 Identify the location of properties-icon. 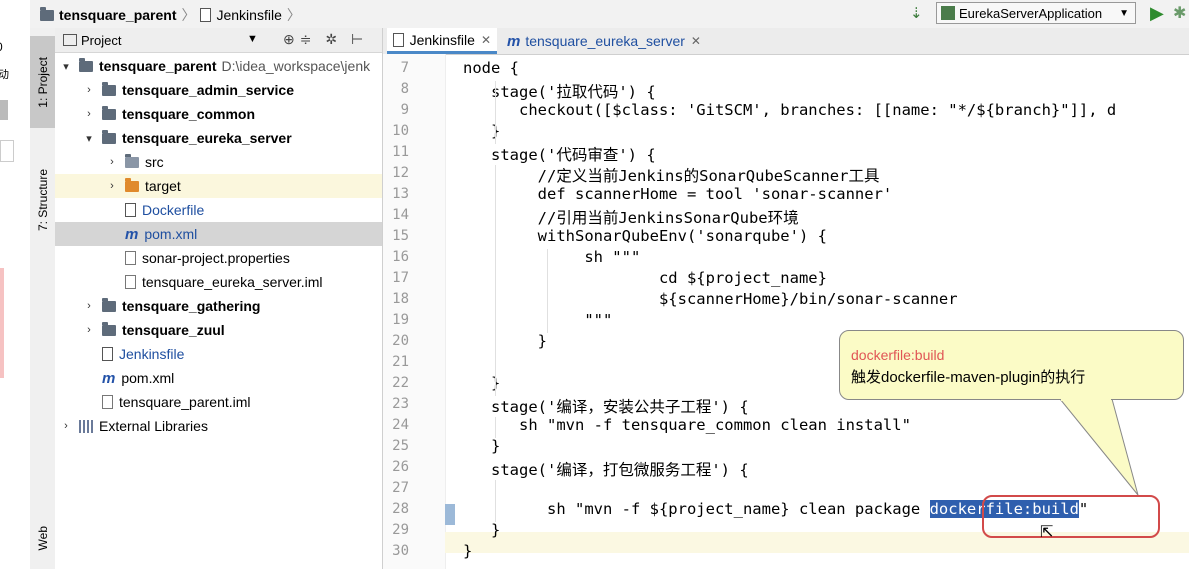
(130, 258).